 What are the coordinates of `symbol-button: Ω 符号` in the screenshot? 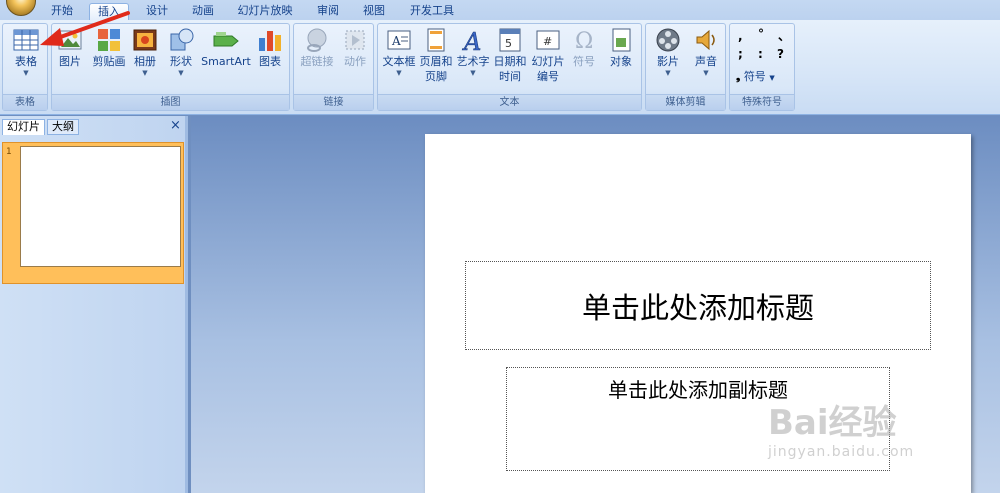 It's located at (584, 47).